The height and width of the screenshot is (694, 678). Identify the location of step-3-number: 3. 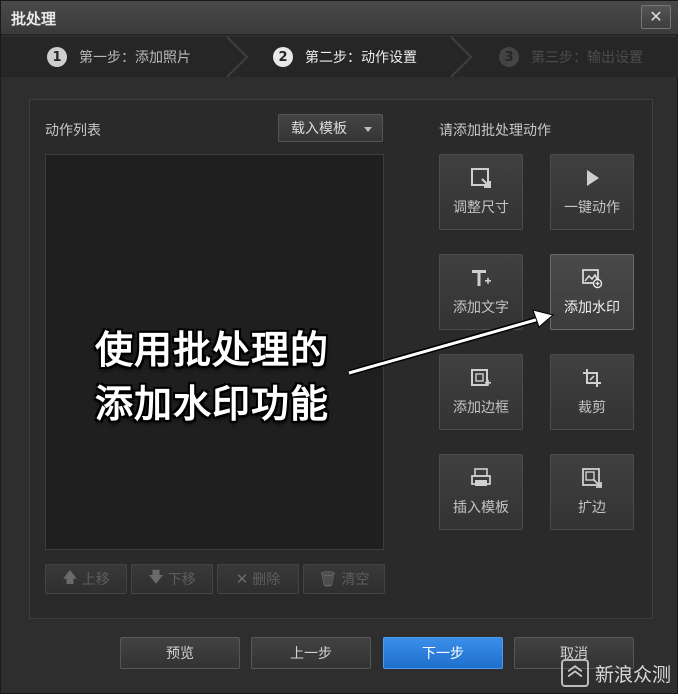
(509, 57).